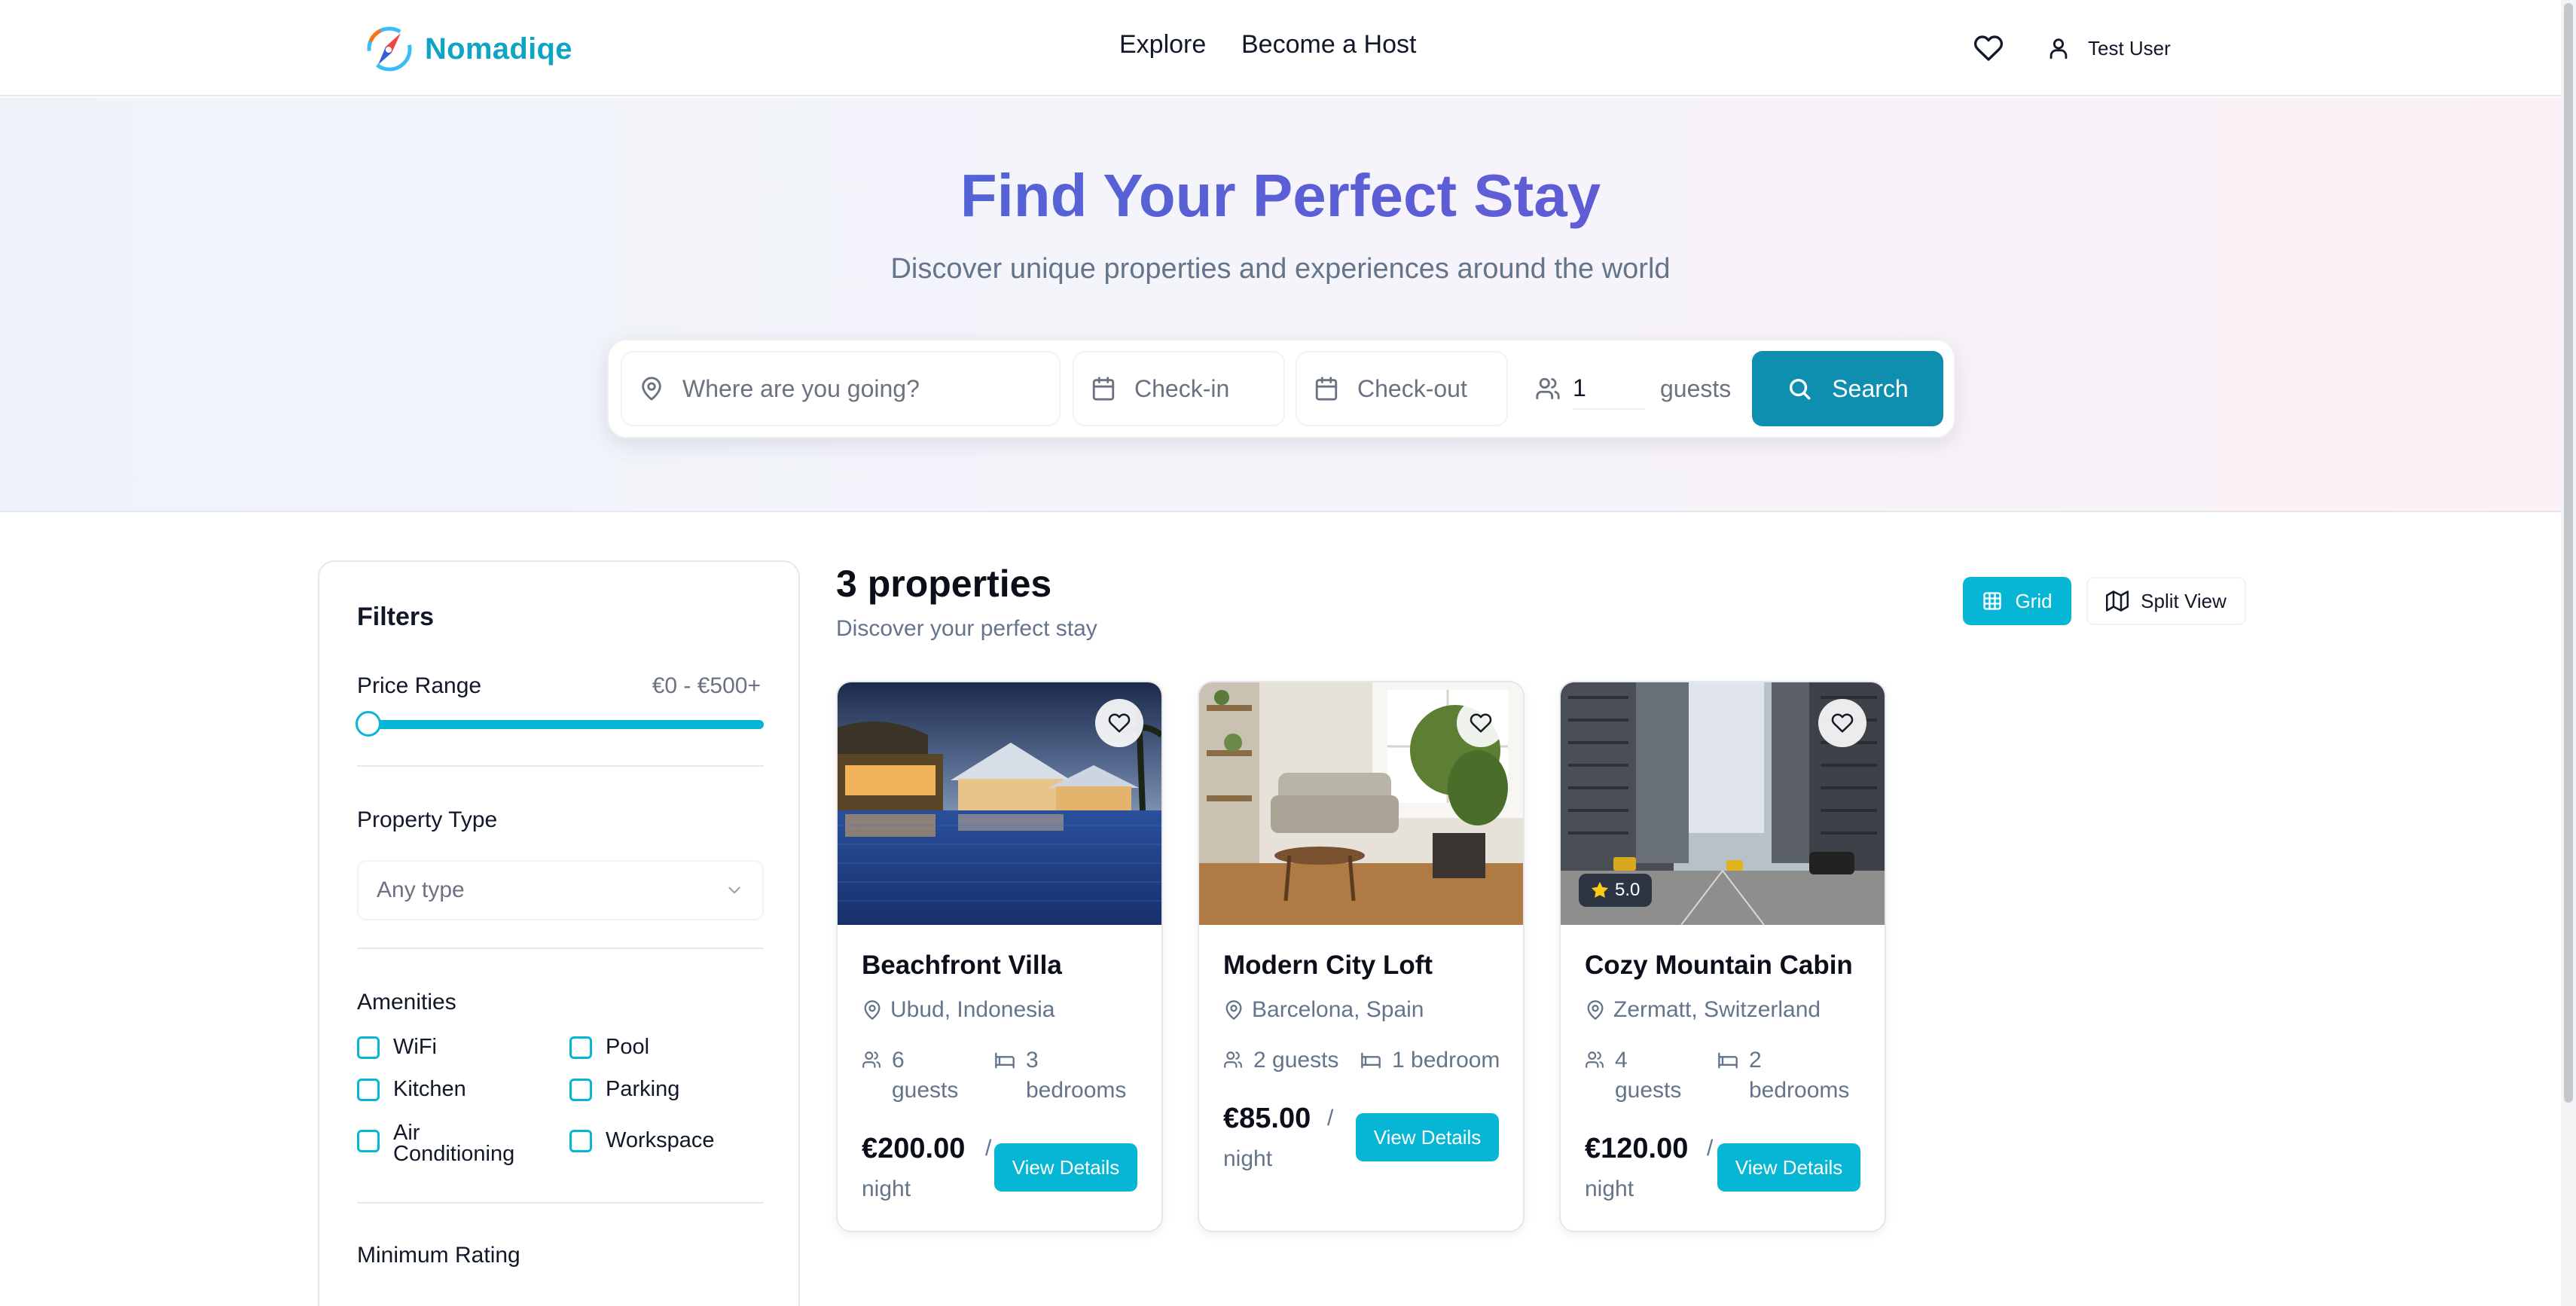 This screenshot has height=1306, width=2576. I want to click on brand-logo: Nomadiqe, so click(468, 49).